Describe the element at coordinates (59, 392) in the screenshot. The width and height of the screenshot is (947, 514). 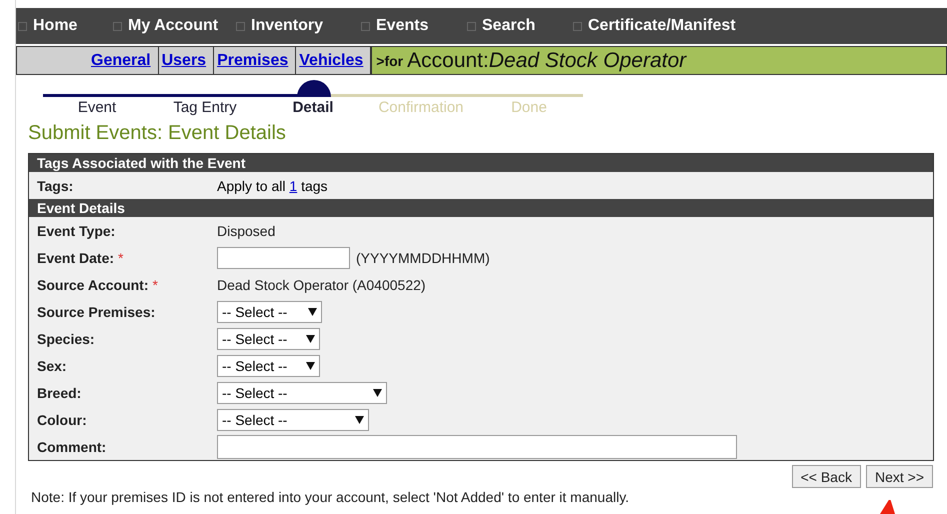
I see `field-label: Breed:` at that location.